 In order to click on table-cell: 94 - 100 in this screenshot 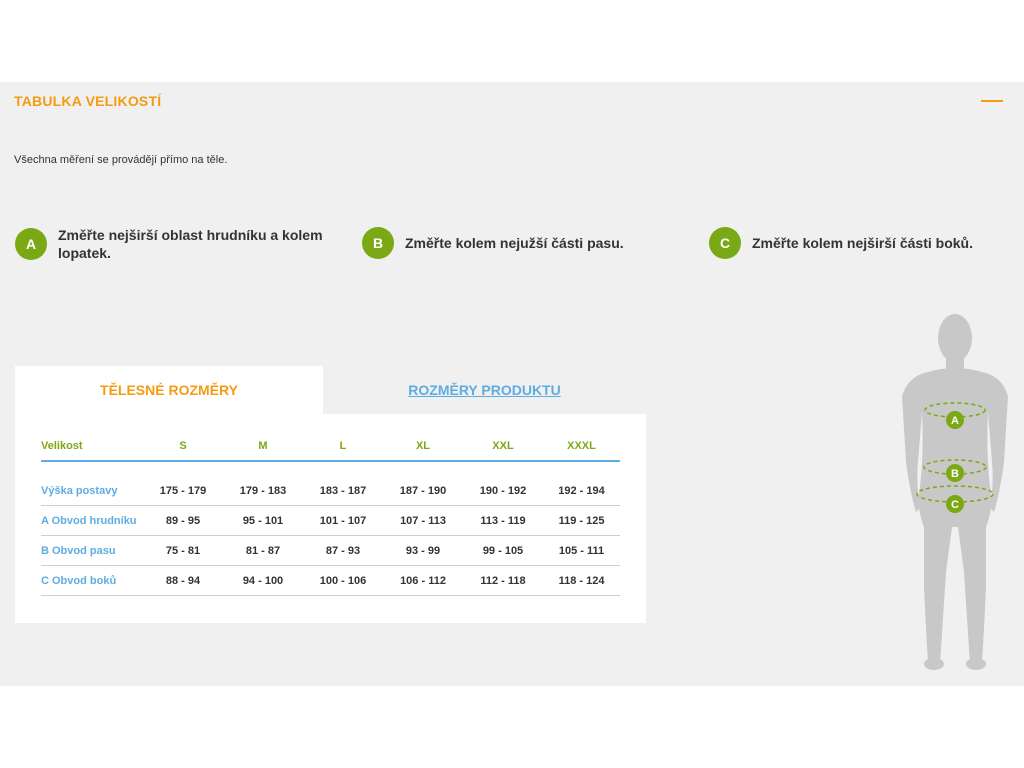, I will do `click(263, 580)`.